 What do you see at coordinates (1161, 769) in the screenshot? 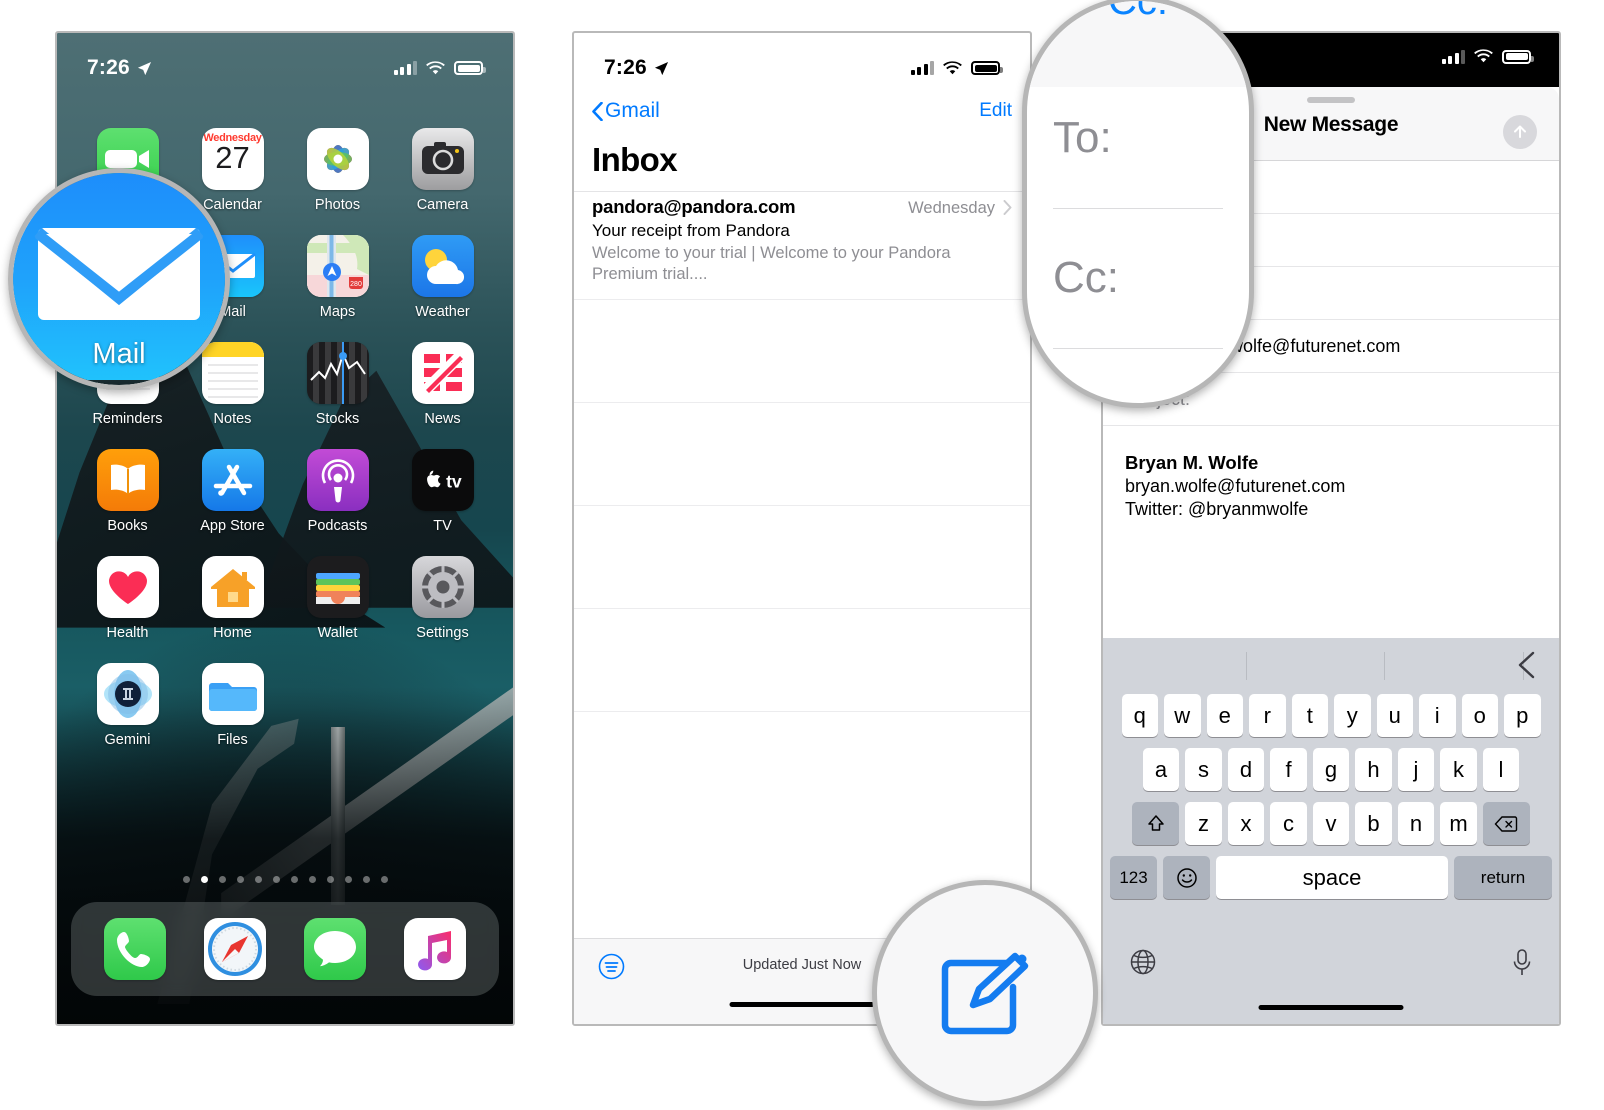
I see `key-a: a` at bounding box center [1161, 769].